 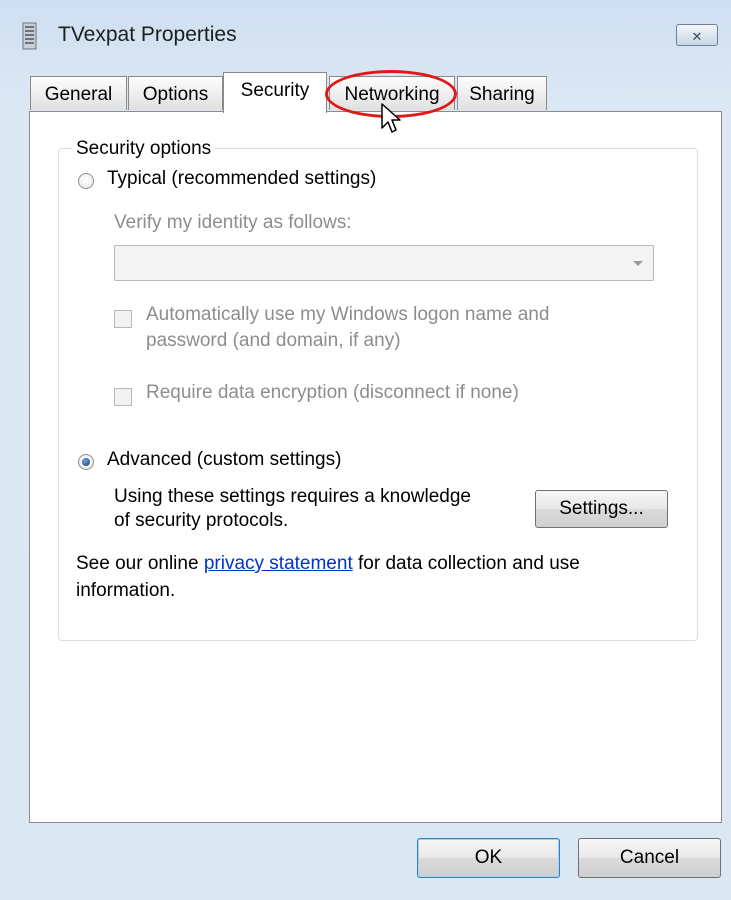 What do you see at coordinates (365, 32) in the screenshot?
I see `title-bar: TVexpat Properties ✕` at bounding box center [365, 32].